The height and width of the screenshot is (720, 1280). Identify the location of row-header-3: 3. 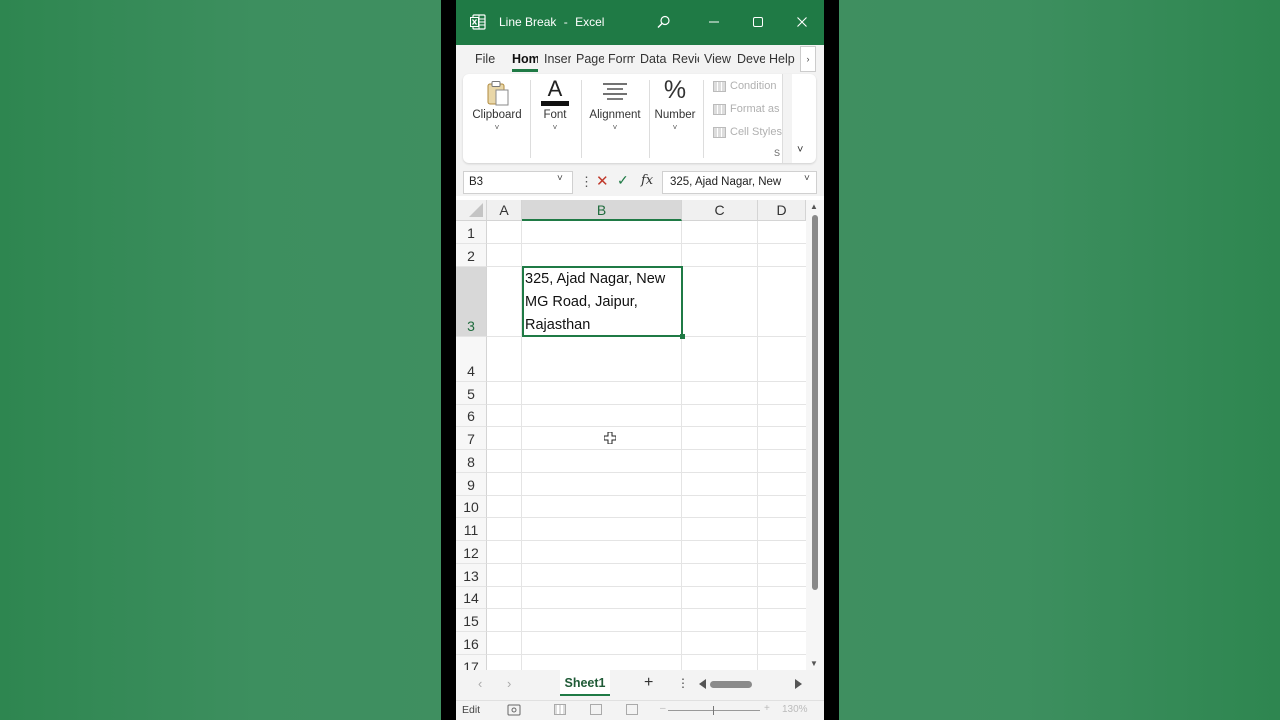
(471, 302).